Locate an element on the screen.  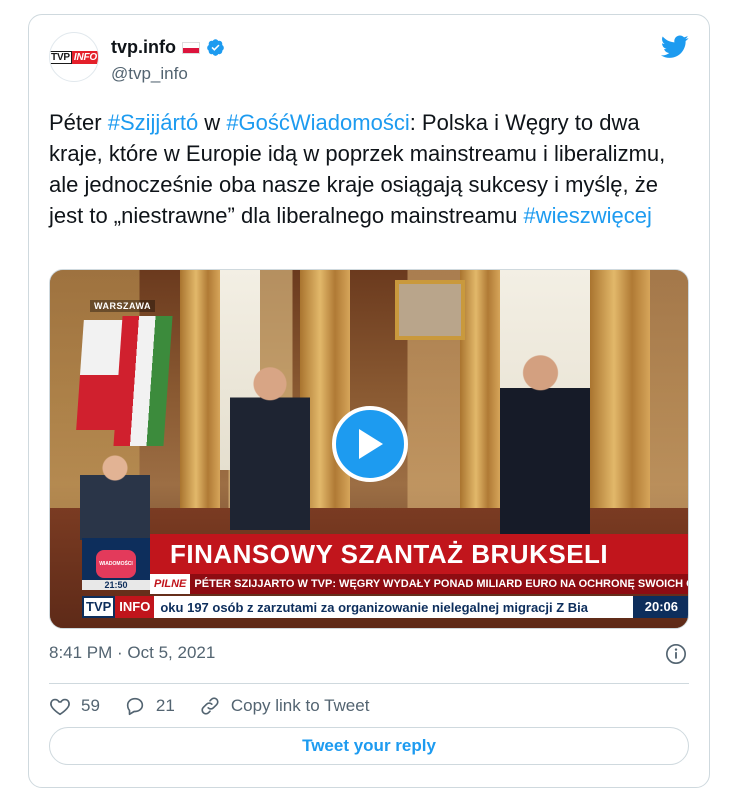
like-button: 59 is located at coordinates (74, 706).